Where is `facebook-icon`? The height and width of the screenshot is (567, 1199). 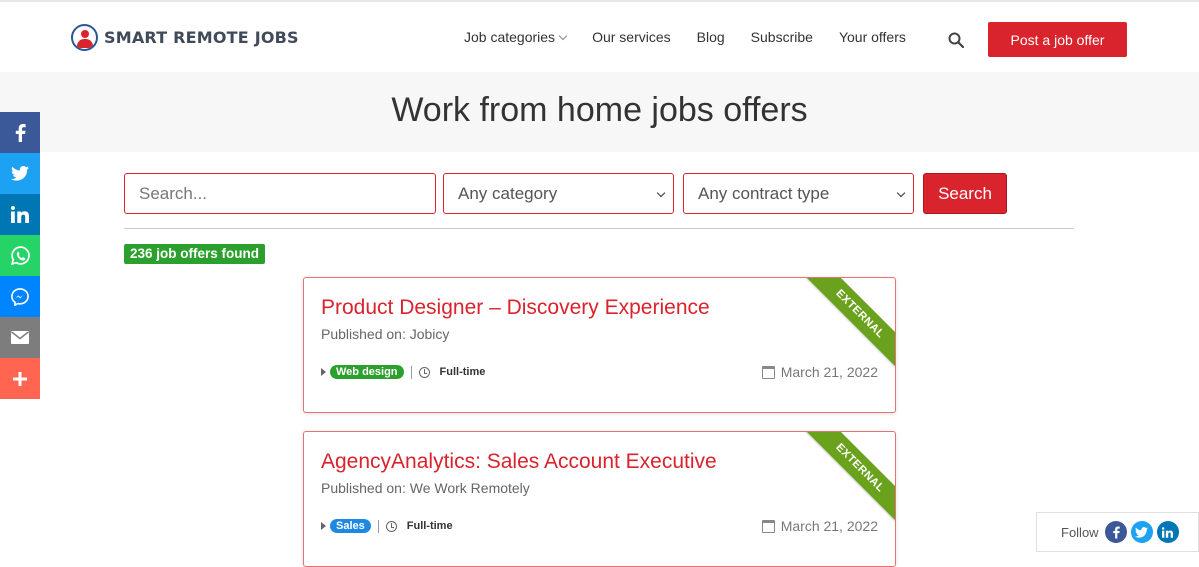
facebook-icon is located at coordinates (20, 132).